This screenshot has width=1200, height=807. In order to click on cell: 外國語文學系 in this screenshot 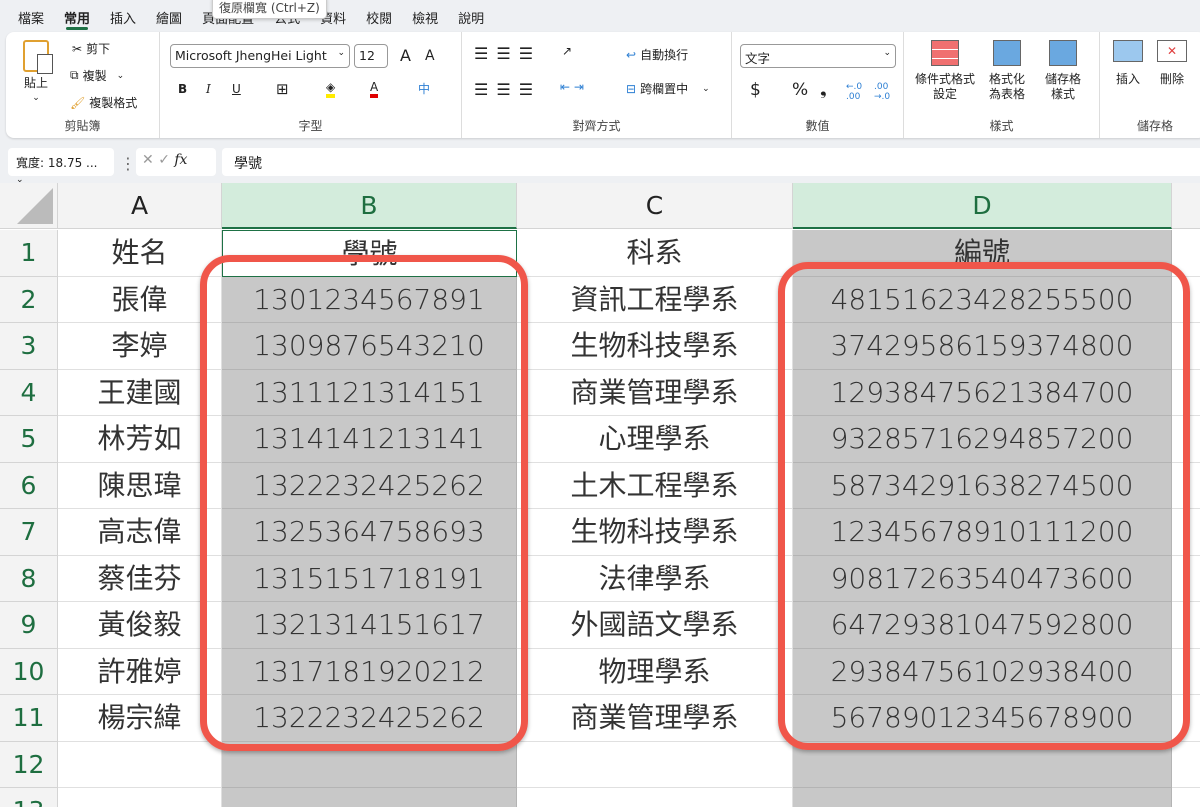, I will do `click(655, 625)`.